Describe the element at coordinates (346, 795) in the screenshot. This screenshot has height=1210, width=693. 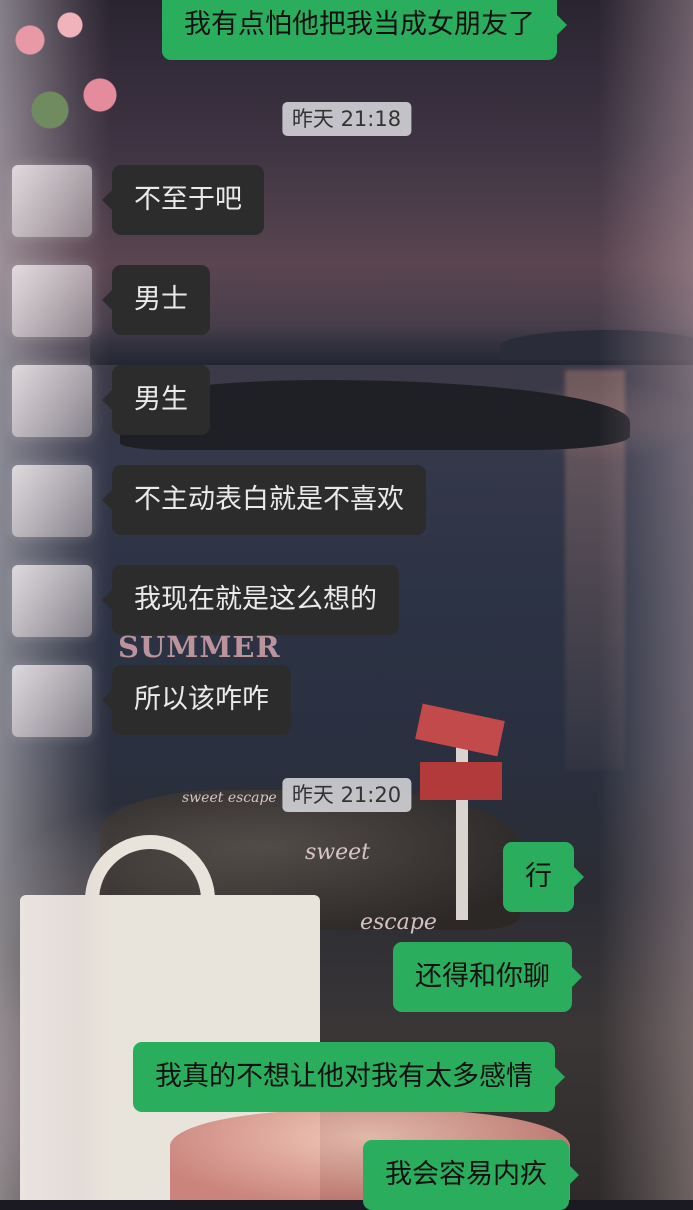
I see `message-timestamp: 昨天 21:20` at that location.